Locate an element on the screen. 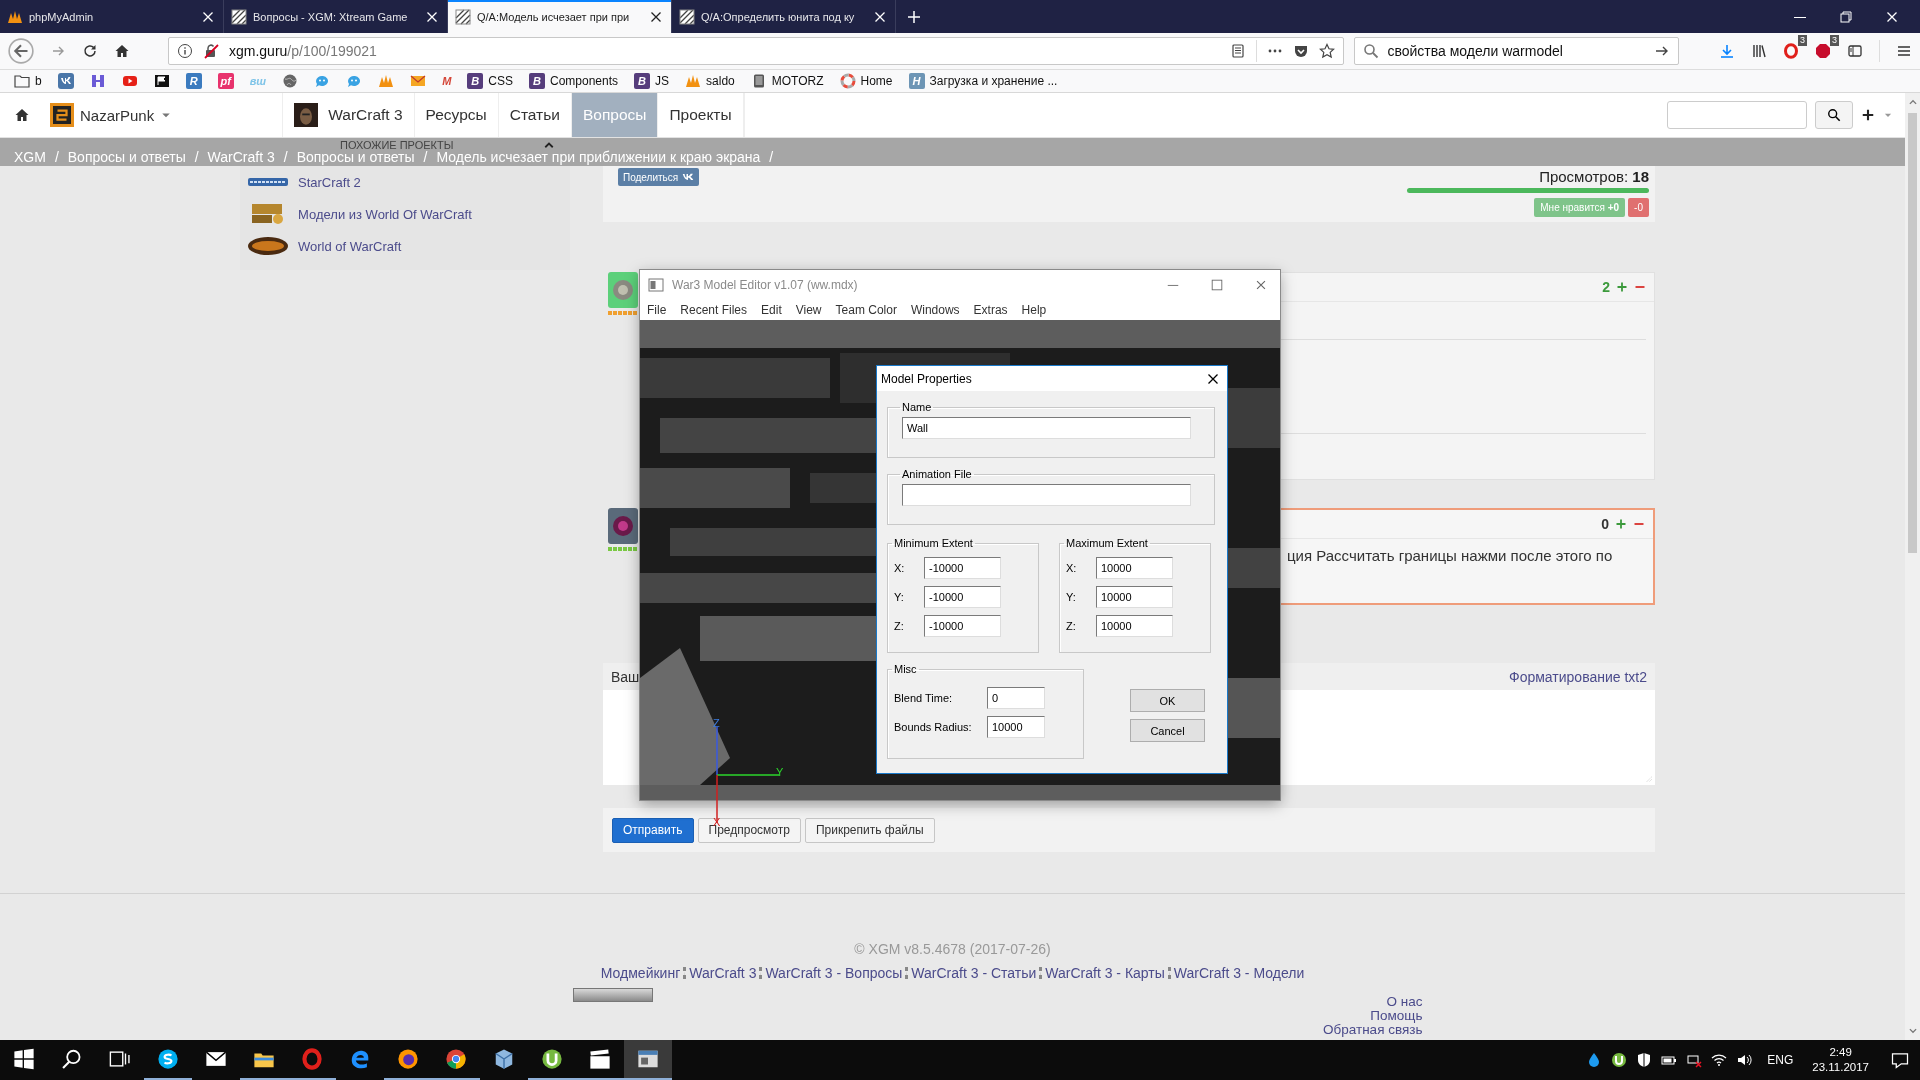 This screenshot has height=1080, width=1920. tab-title: Q/A:Модель исчезает при при is located at coordinates (554, 16).